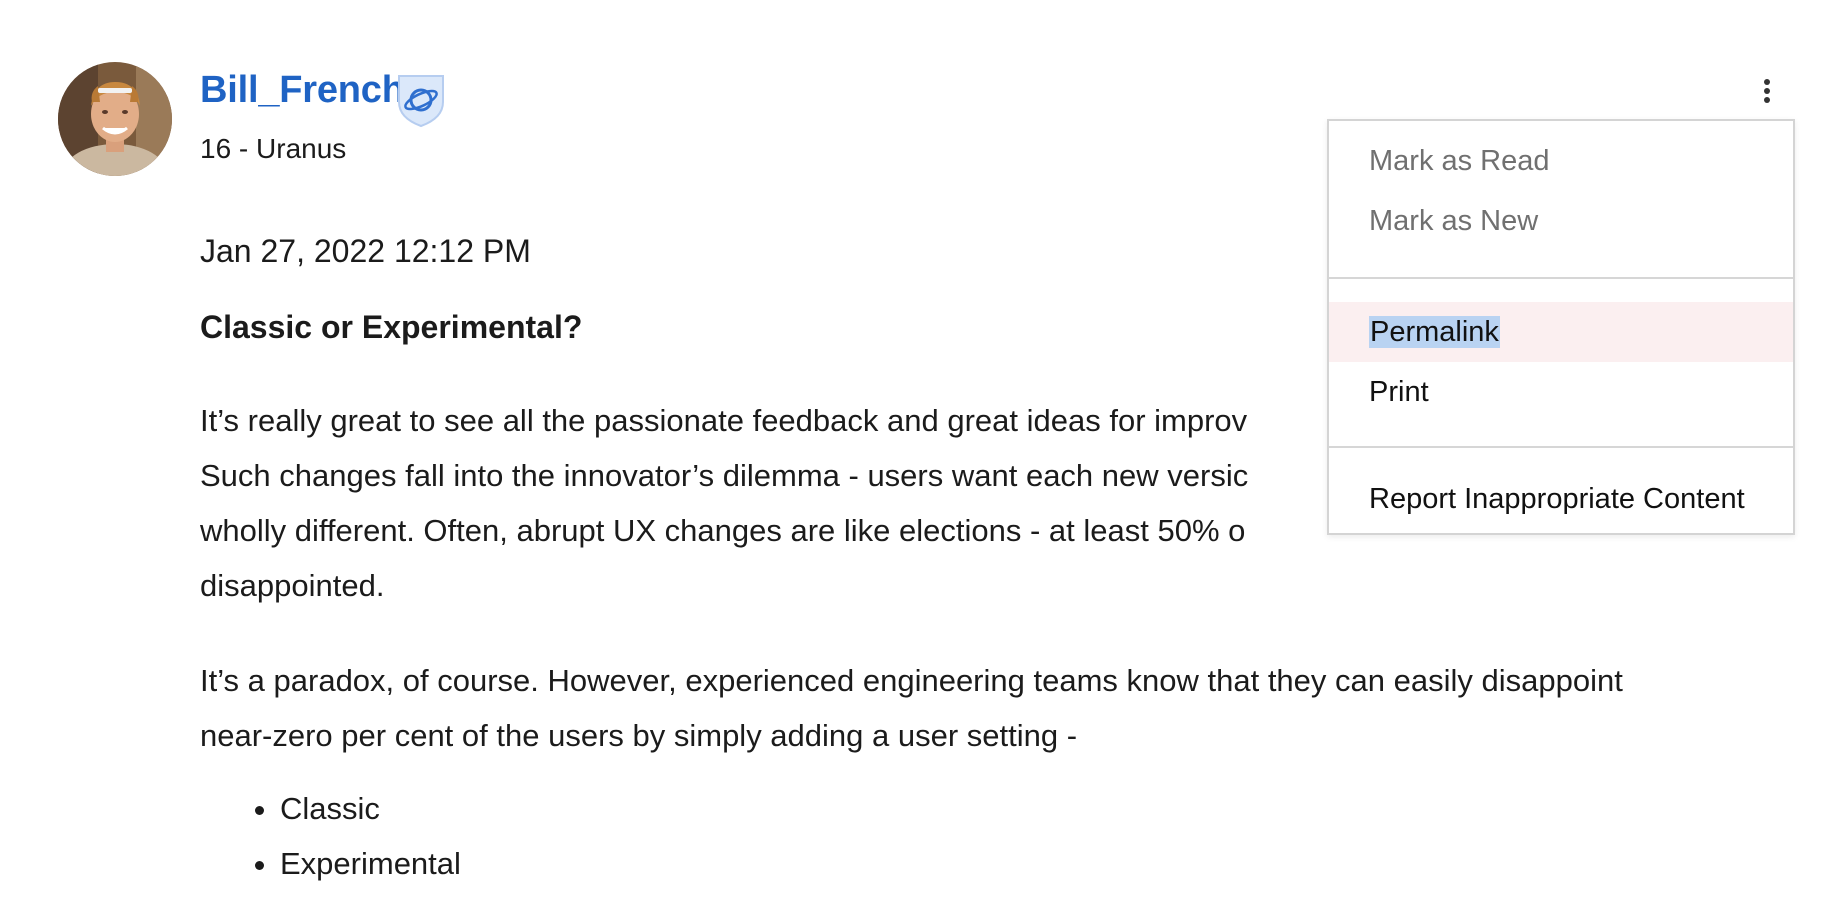 The image size is (1830, 918). I want to click on bullet-list: Classic Experimental, so click(985, 836).